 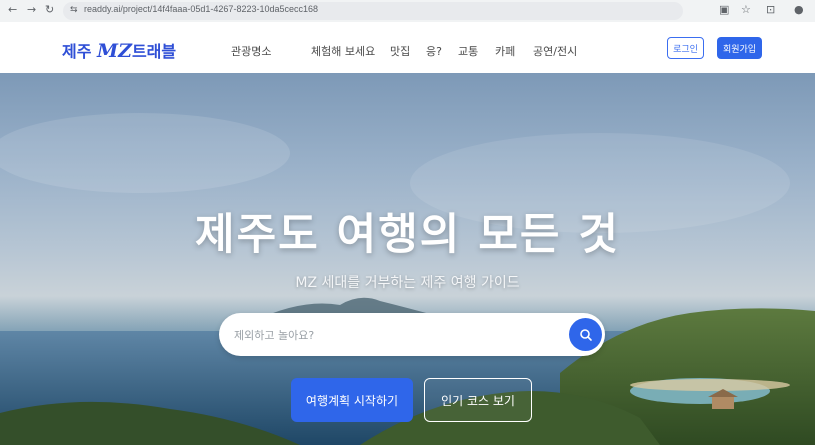 I want to click on hero-subtitle: MZ 세대를 거부하는 제주 여행 가이드, so click(x=407, y=283).